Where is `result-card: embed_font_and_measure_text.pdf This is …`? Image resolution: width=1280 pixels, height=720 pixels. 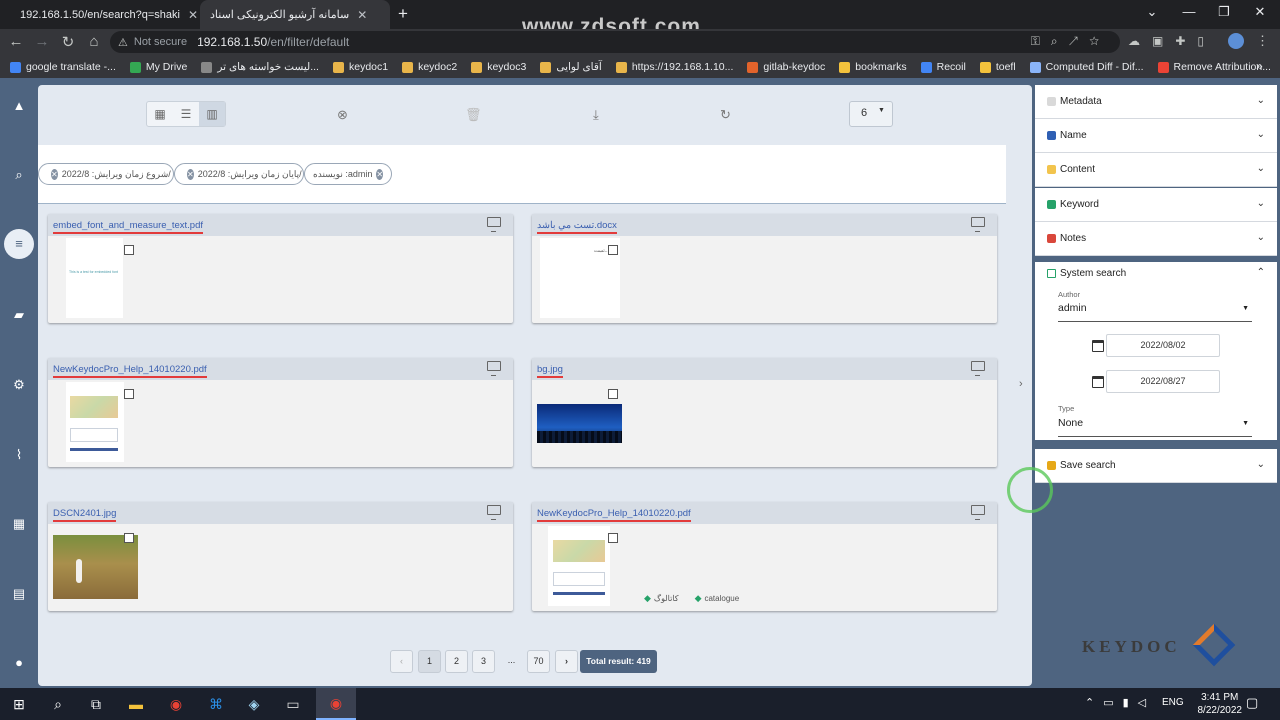 result-card: embed_font_and_measure_text.pdf This is … is located at coordinates (280, 268).